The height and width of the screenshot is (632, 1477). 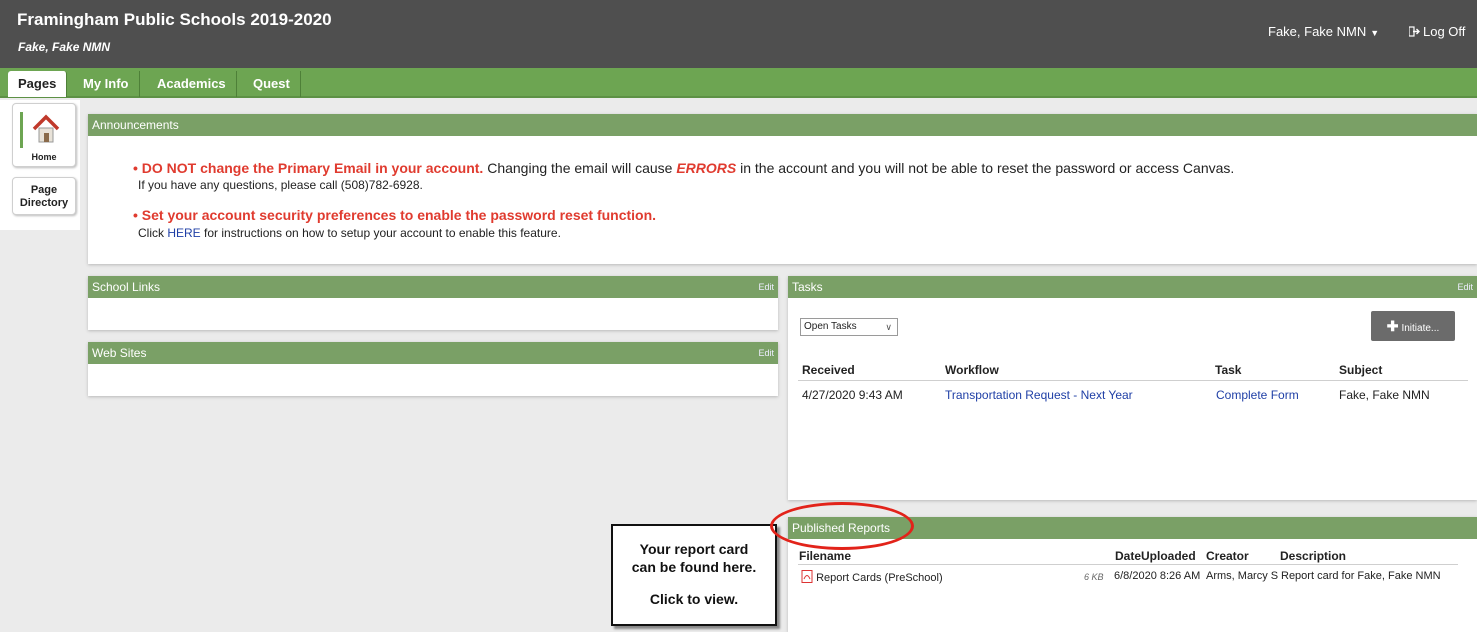 I want to click on tab-pages: Pages, so click(x=38, y=84).